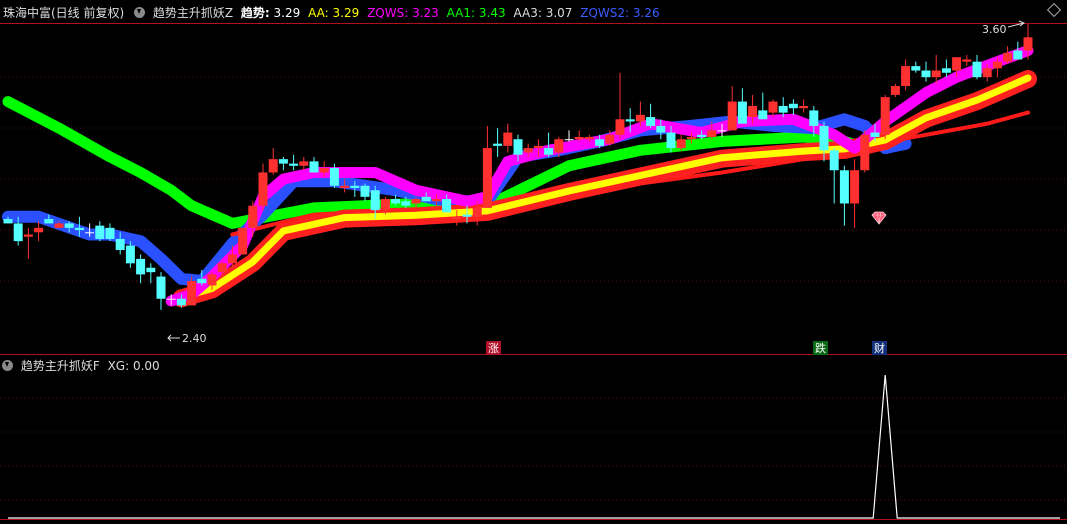 Image resolution: width=1067 pixels, height=524 pixels. I want to click on signal-rise: 涨, so click(493, 348).